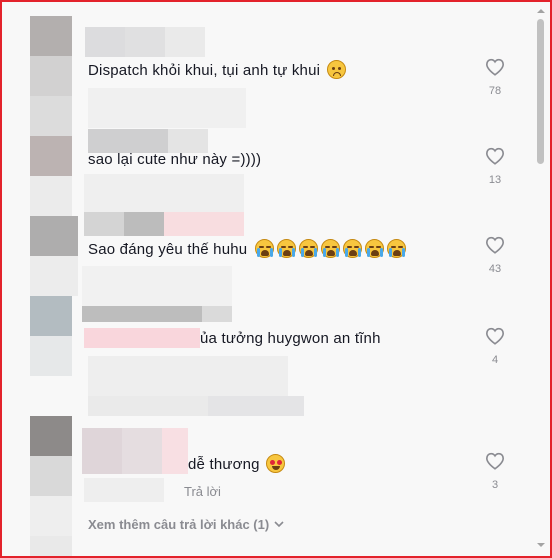  I want to click on worried-face-icon, so click(336, 69).